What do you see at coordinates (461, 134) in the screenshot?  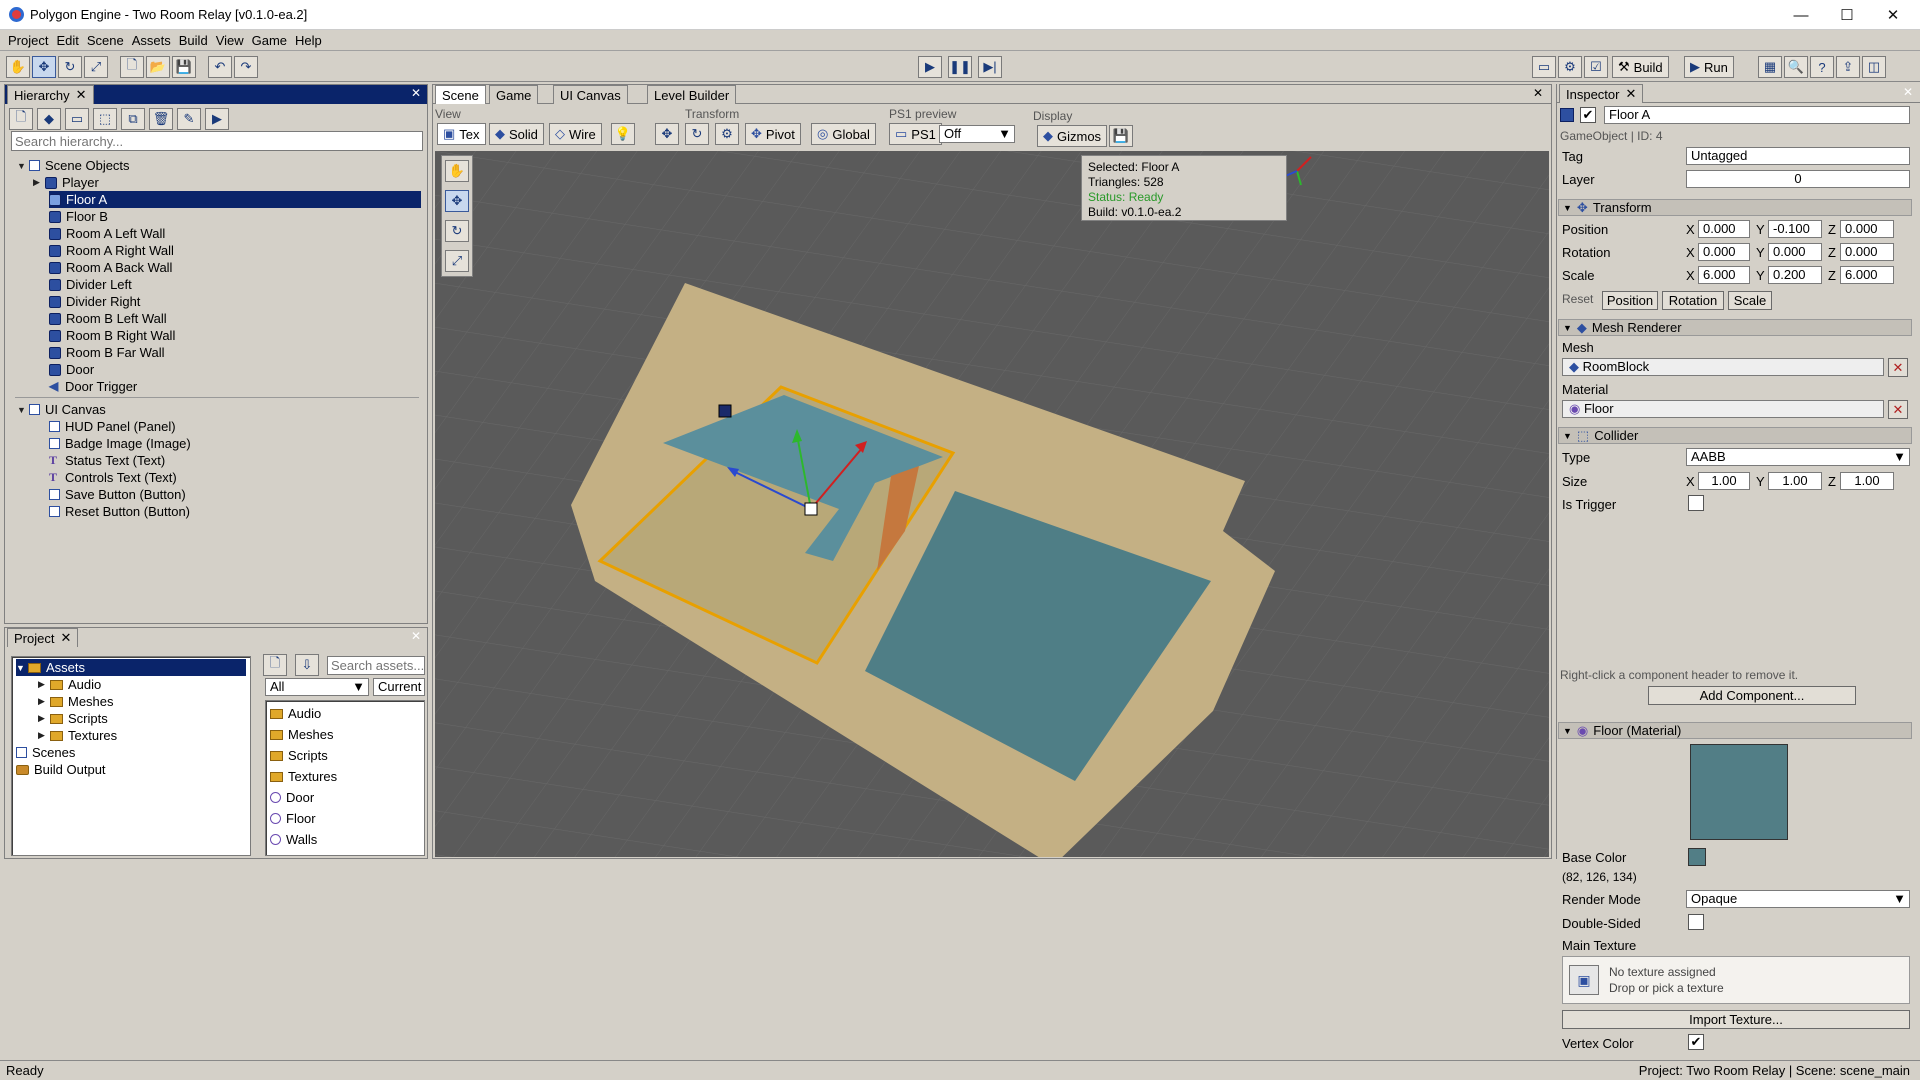 I see `tex-button: ▣ Tex` at bounding box center [461, 134].